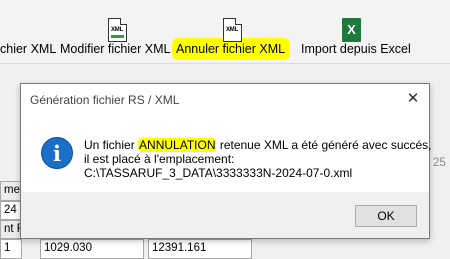 The image size is (450, 259). Describe the element at coordinates (117, 30) in the screenshot. I see `xml-file-edit-icon: XML` at that location.